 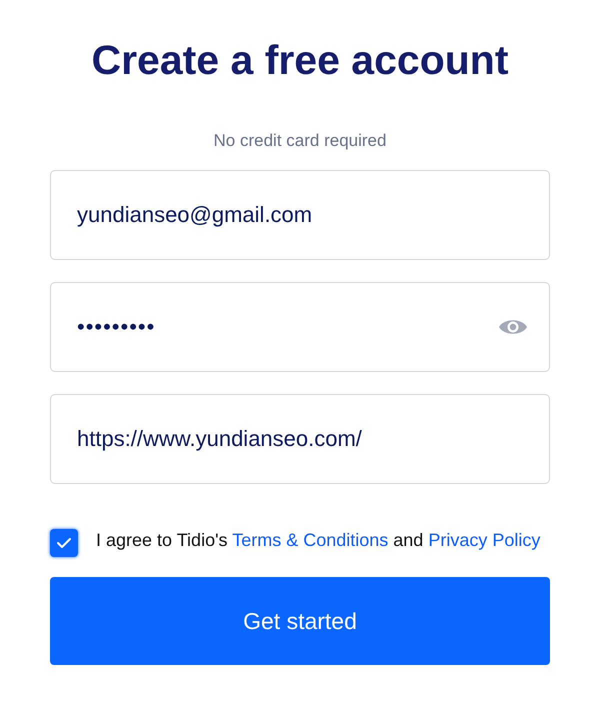 I want to click on check-icon, so click(x=64, y=543).